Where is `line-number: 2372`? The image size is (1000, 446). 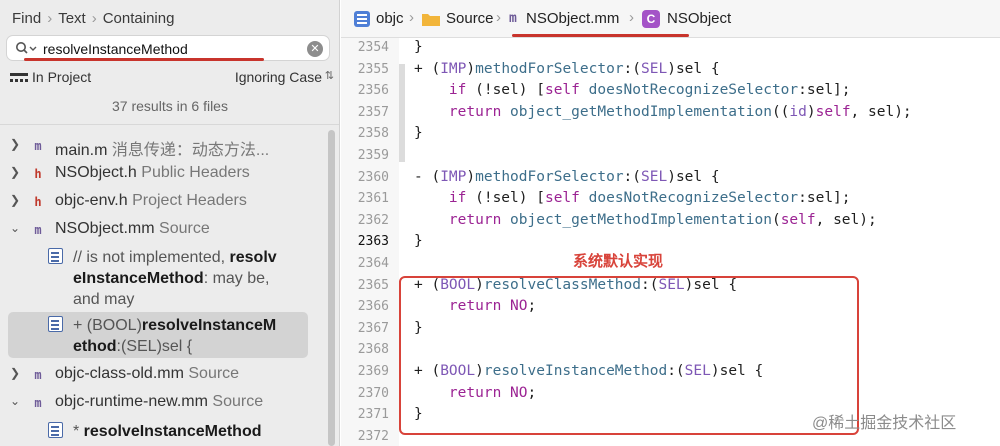
line-number: 2372 is located at coordinates (365, 436).